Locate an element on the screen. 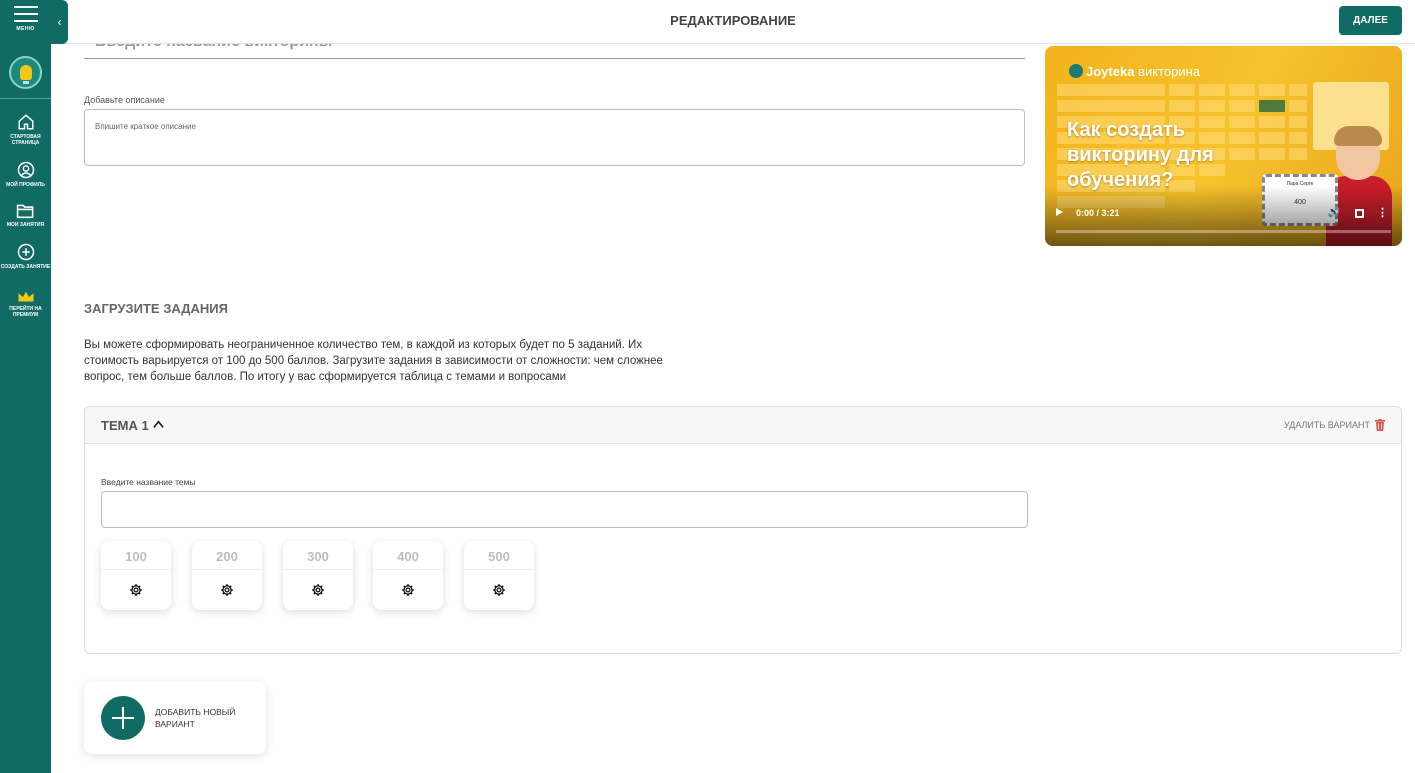 The width and height of the screenshot is (1415, 773). trophy-icon is located at coordinates (1076, 71).